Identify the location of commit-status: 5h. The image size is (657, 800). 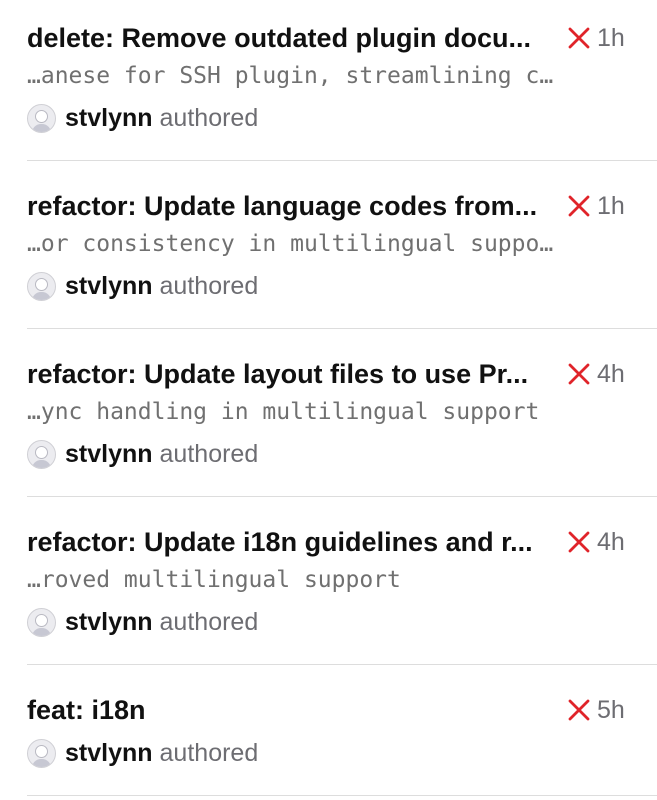
(606, 710).